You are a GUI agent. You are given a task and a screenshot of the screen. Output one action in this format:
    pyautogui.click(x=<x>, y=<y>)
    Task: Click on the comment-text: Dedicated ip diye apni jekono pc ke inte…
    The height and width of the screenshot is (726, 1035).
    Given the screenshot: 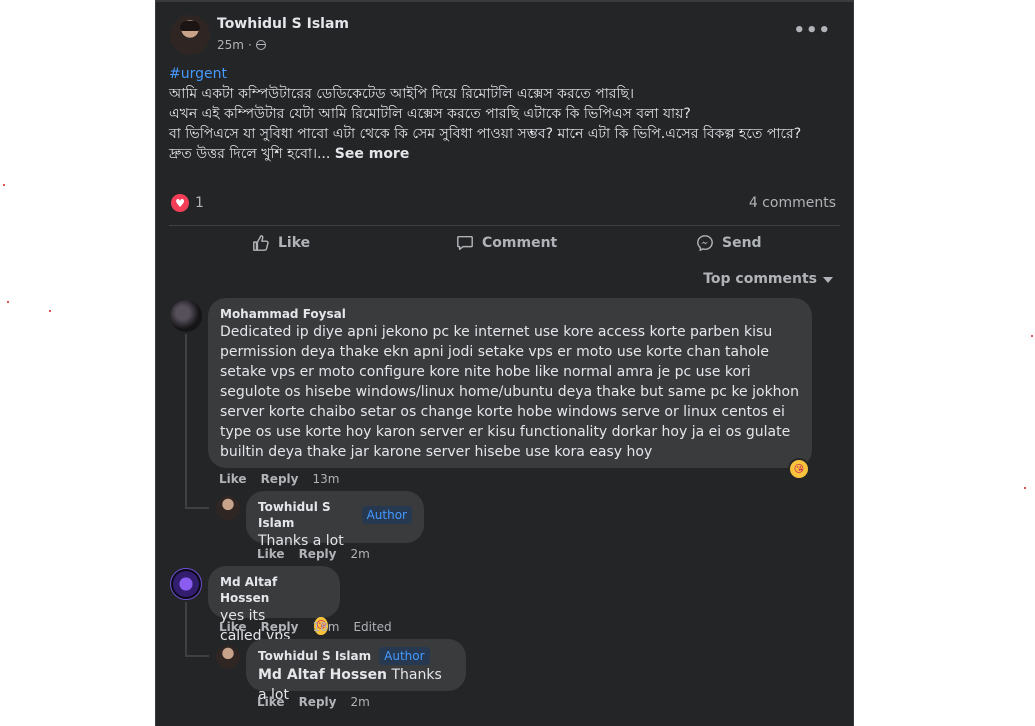 What is the action you would take?
    pyautogui.click(x=509, y=392)
    